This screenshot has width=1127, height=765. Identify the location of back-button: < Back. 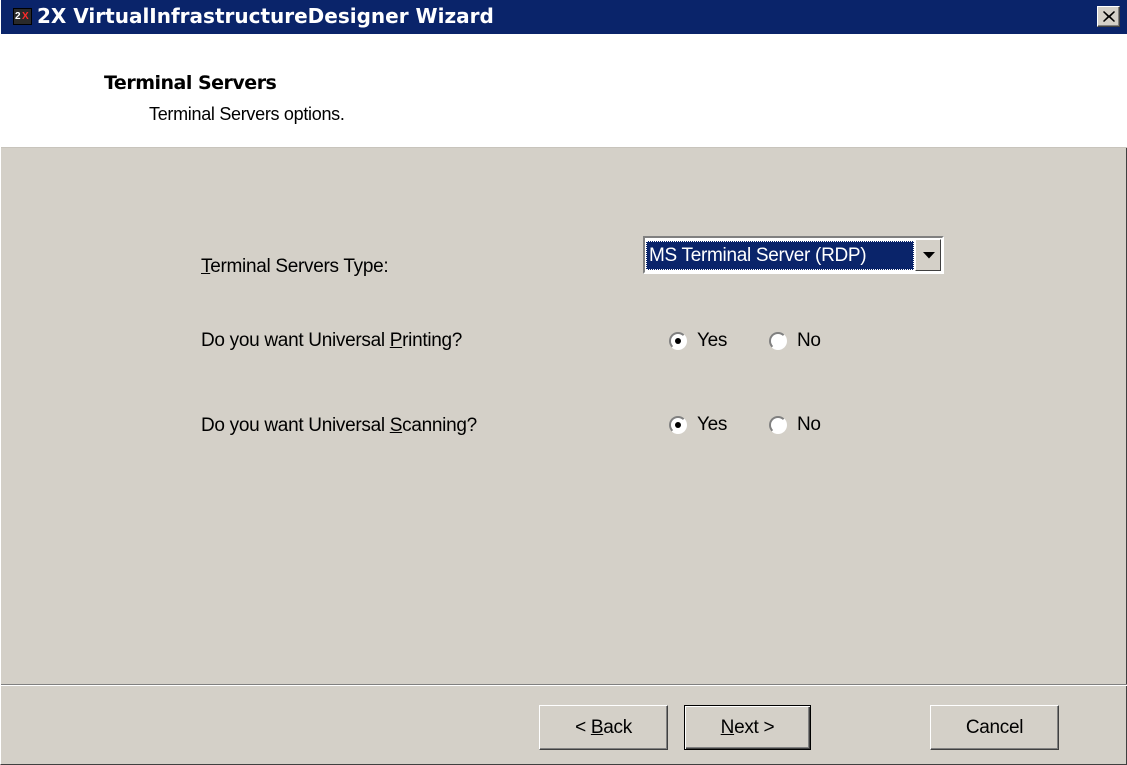
(603, 727).